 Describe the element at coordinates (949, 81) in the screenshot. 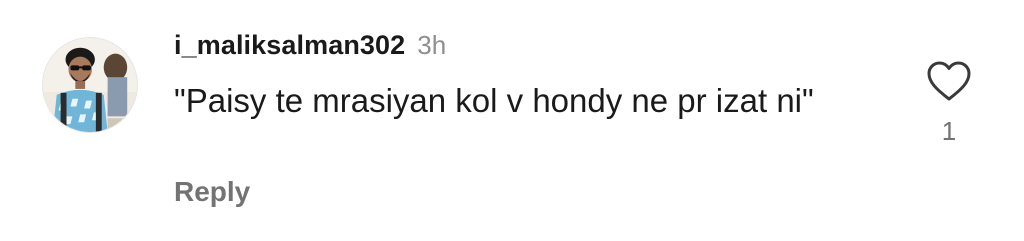

I see `heart-outline-icon` at that location.